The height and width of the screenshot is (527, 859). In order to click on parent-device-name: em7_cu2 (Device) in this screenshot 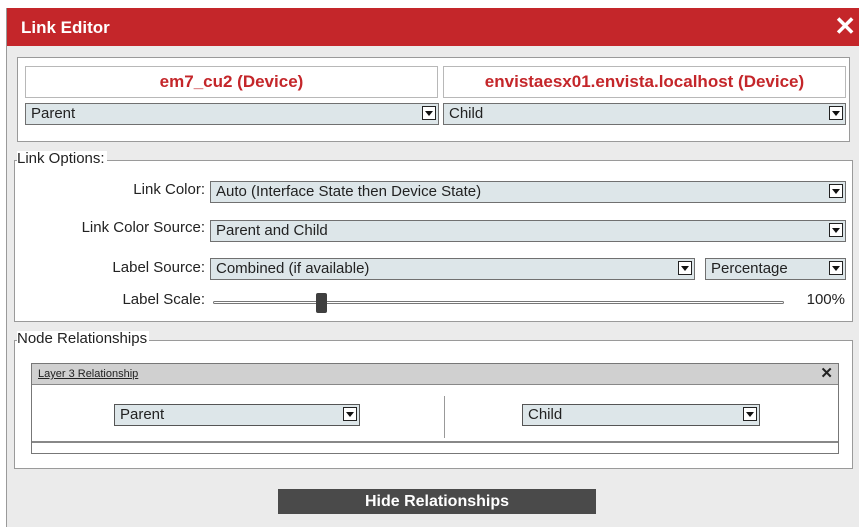, I will do `click(231, 82)`.